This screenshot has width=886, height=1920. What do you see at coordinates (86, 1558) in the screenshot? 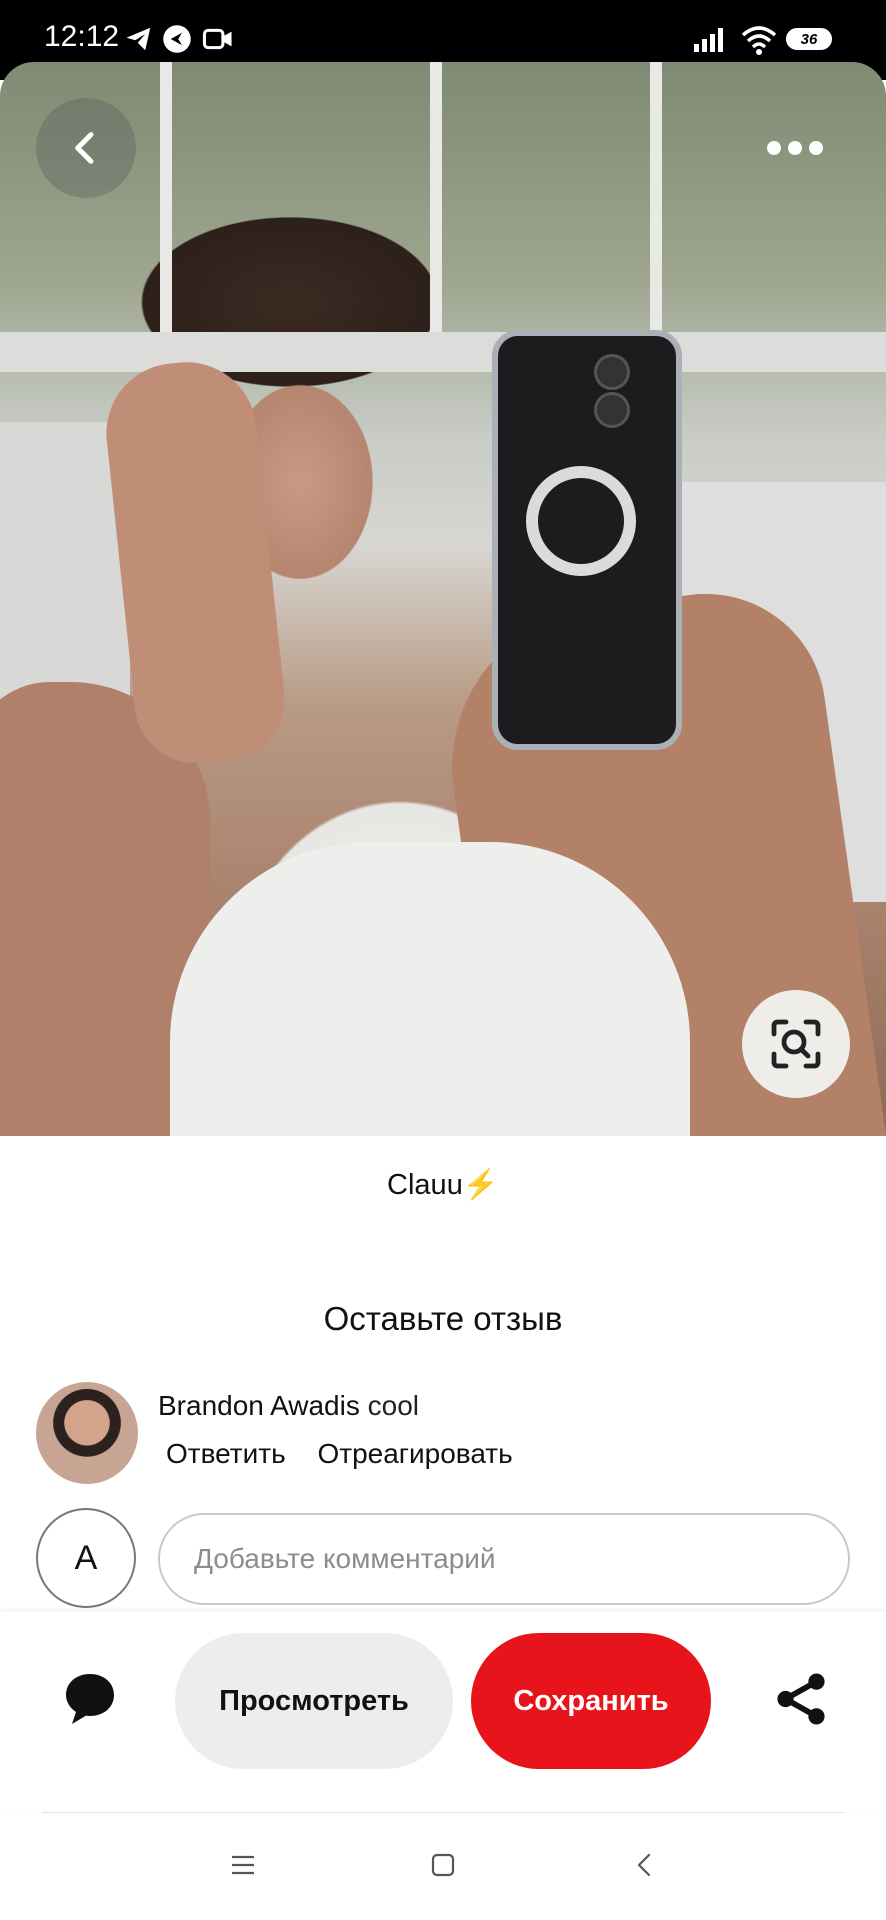
I see `my-avatar: A` at bounding box center [86, 1558].